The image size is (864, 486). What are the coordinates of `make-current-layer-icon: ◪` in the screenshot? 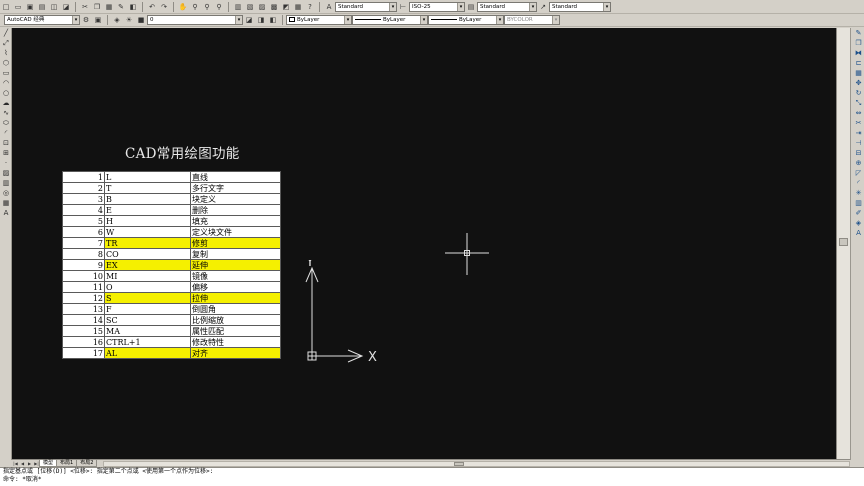 It's located at (249, 20).